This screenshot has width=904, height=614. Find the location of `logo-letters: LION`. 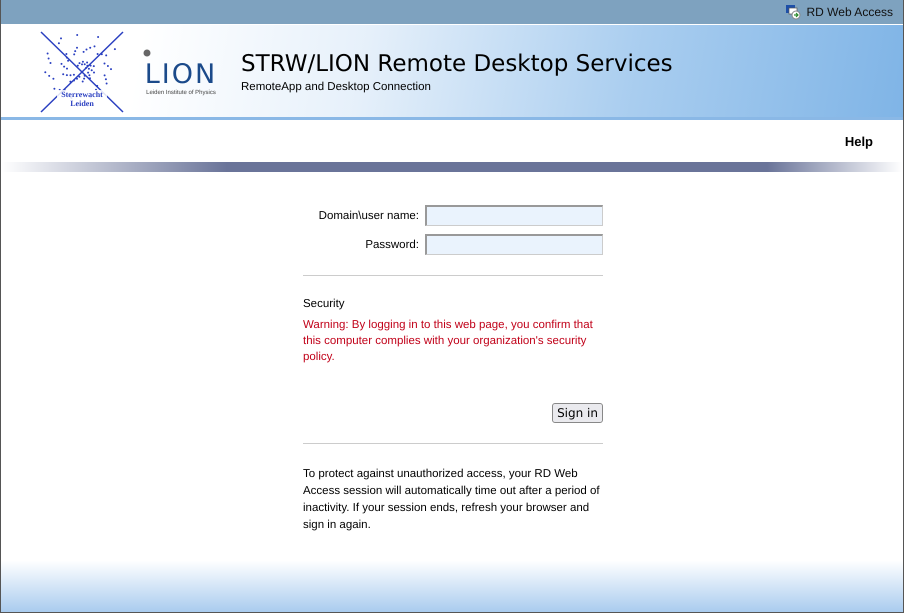

logo-letters: LION is located at coordinates (181, 75).